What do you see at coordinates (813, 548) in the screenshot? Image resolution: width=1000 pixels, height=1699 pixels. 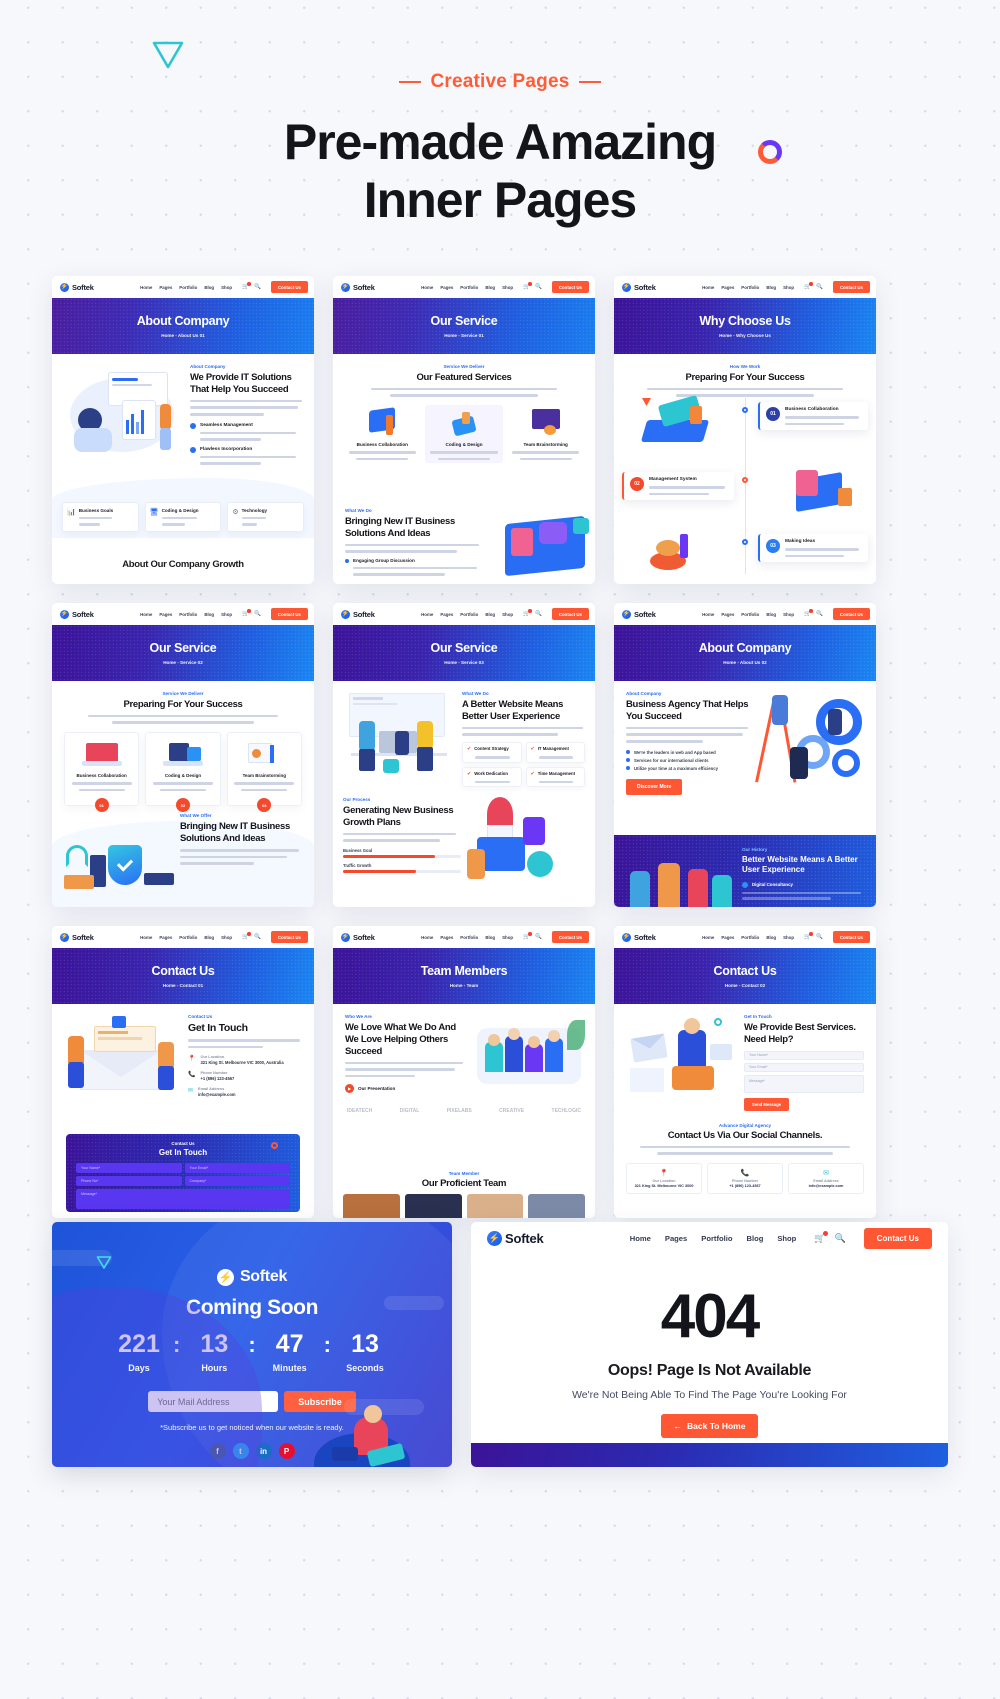 I see `step-card-03: 03 Making Ideas` at bounding box center [813, 548].